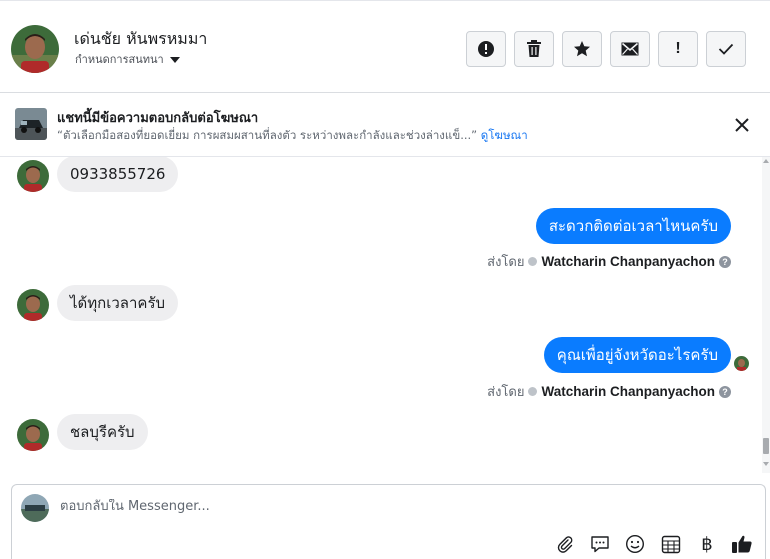 The image size is (770, 559). I want to click on contact-avatar, so click(35, 49).